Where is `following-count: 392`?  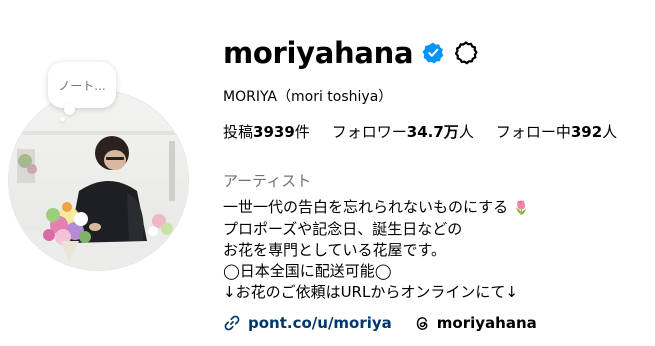
following-count: 392 is located at coordinates (586, 132).